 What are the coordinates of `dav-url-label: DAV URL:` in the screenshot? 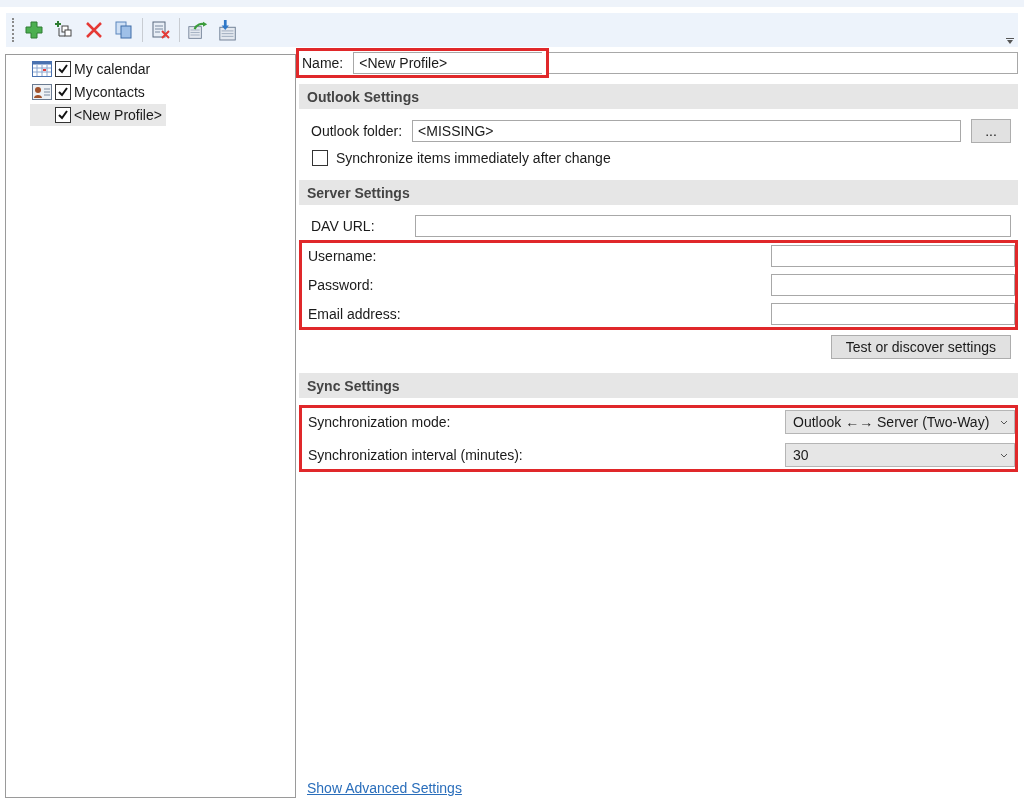 It's located at (343, 226).